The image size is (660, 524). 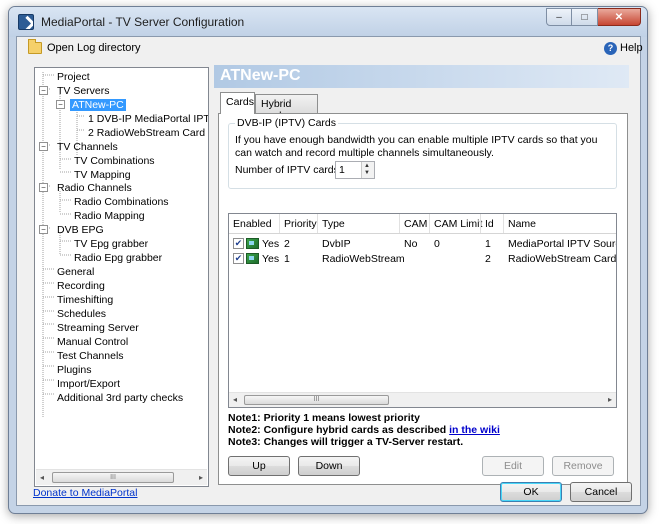 What do you see at coordinates (355, 170) in the screenshot?
I see `iptv-count-stepper: 1 ▲ ▼` at bounding box center [355, 170].